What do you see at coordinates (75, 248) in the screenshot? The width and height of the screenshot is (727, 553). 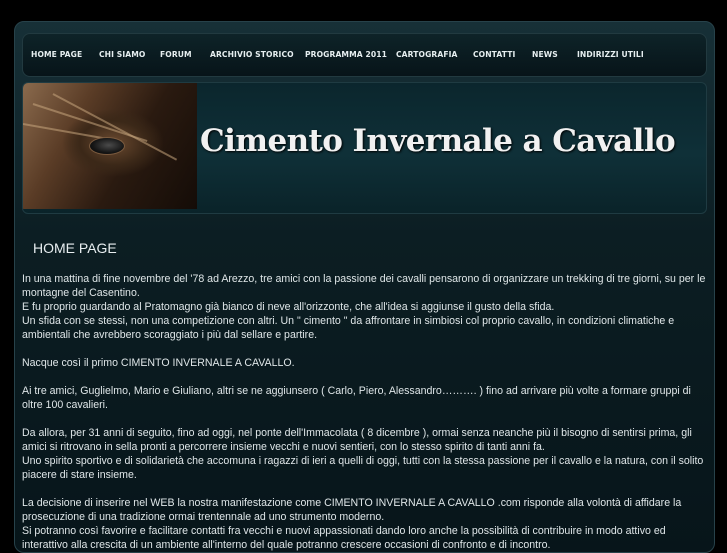 I see `page-title: HOME PAGE` at bounding box center [75, 248].